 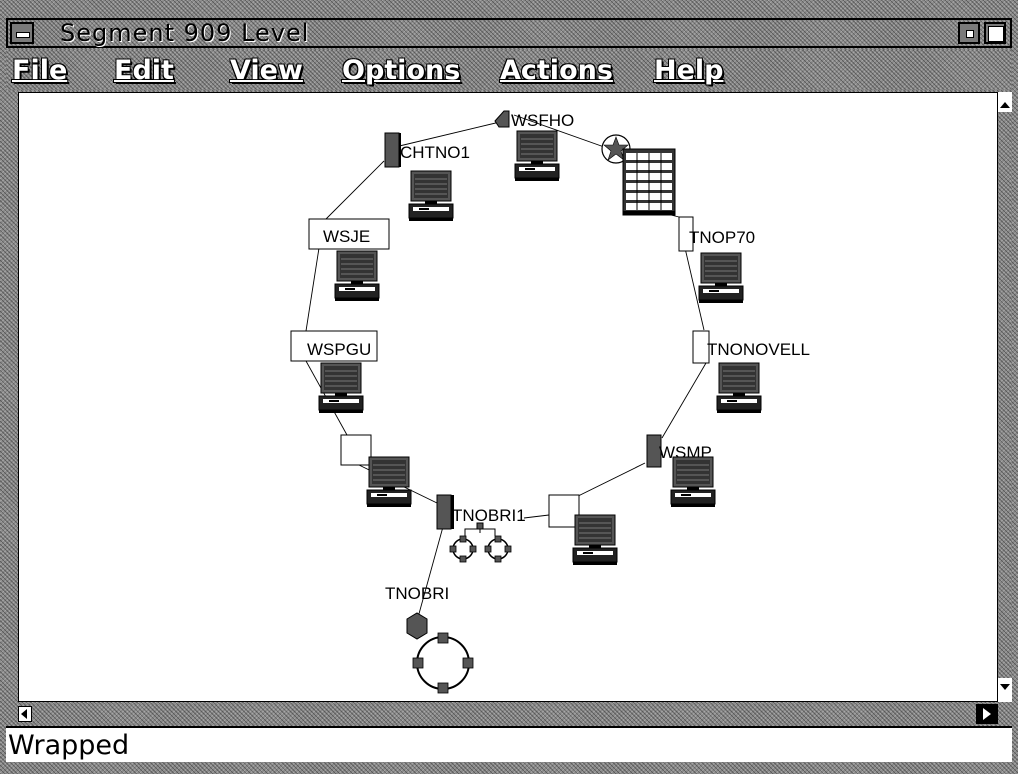 What do you see at coordinates (509, 744) in the screenshot?
I see `status-bar: Wrapped` at bounding box center [509, 744].